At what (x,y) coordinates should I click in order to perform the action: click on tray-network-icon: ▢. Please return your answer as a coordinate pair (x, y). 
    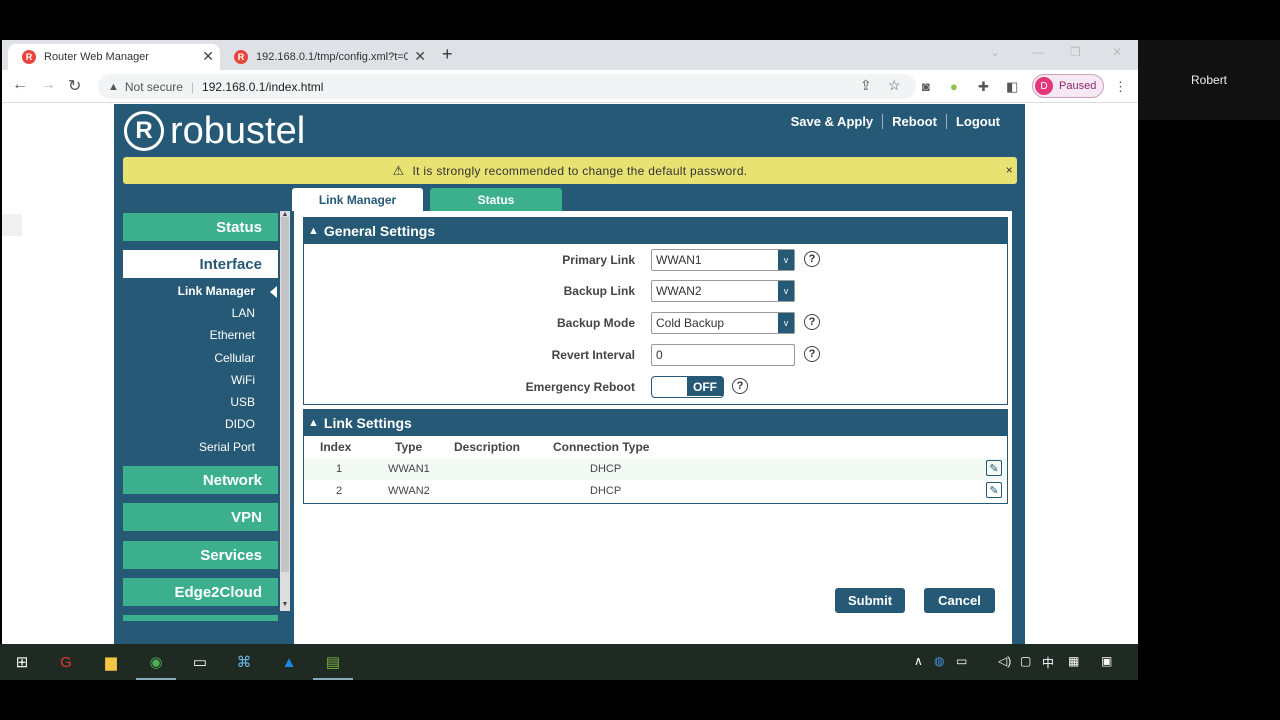
    Looking at the image, I should click on (1025, 661).